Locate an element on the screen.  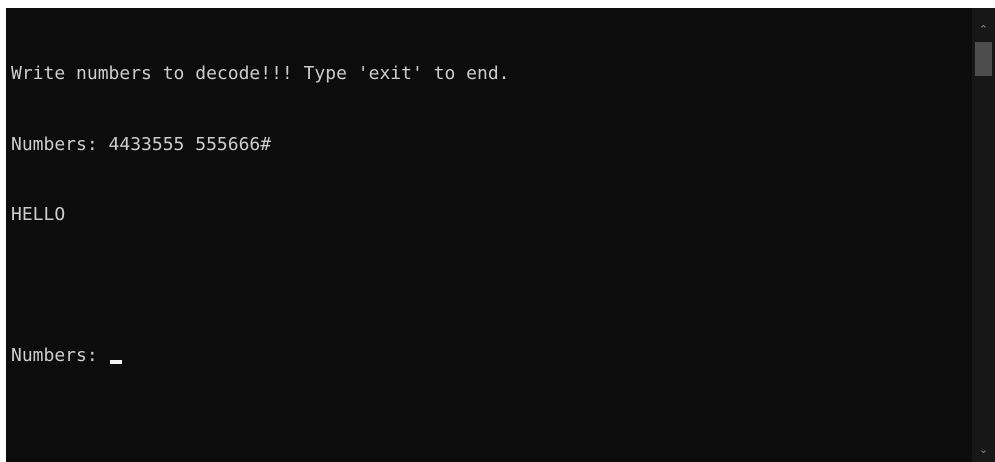
text-cursor is located at coordinates (115, 362).